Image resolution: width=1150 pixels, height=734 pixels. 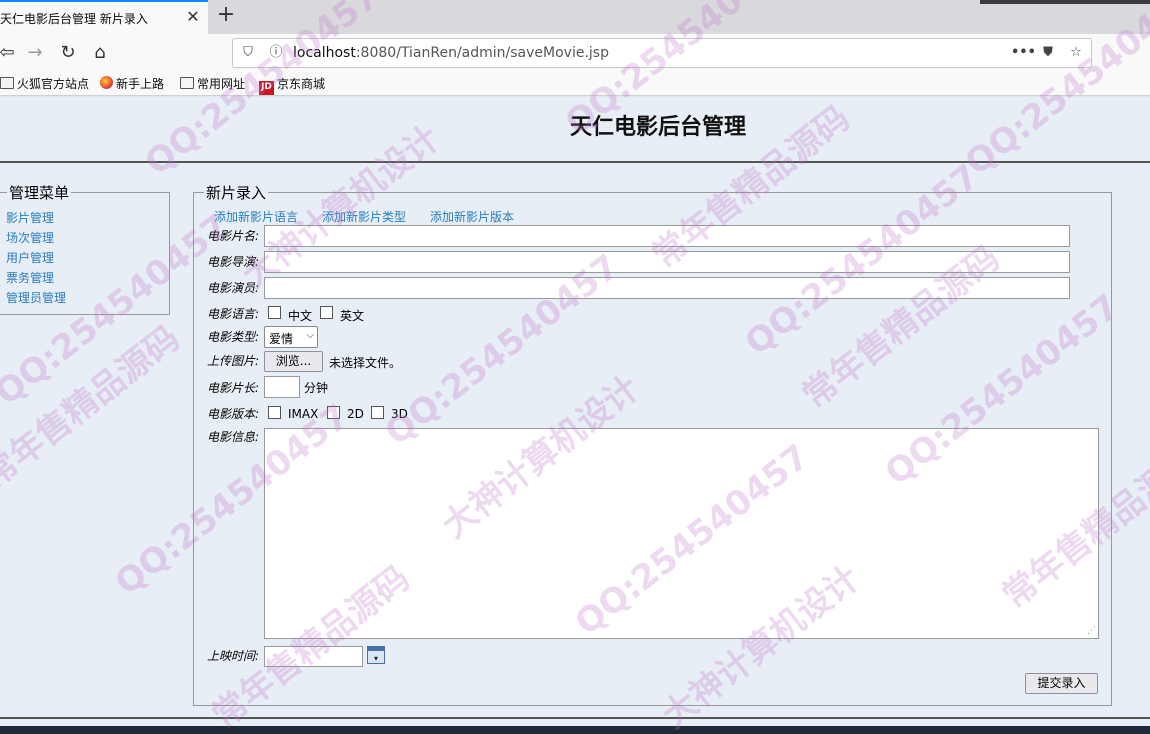 I want to click on menu-item-admins: 管理员管理, so click(x=36, y=297).